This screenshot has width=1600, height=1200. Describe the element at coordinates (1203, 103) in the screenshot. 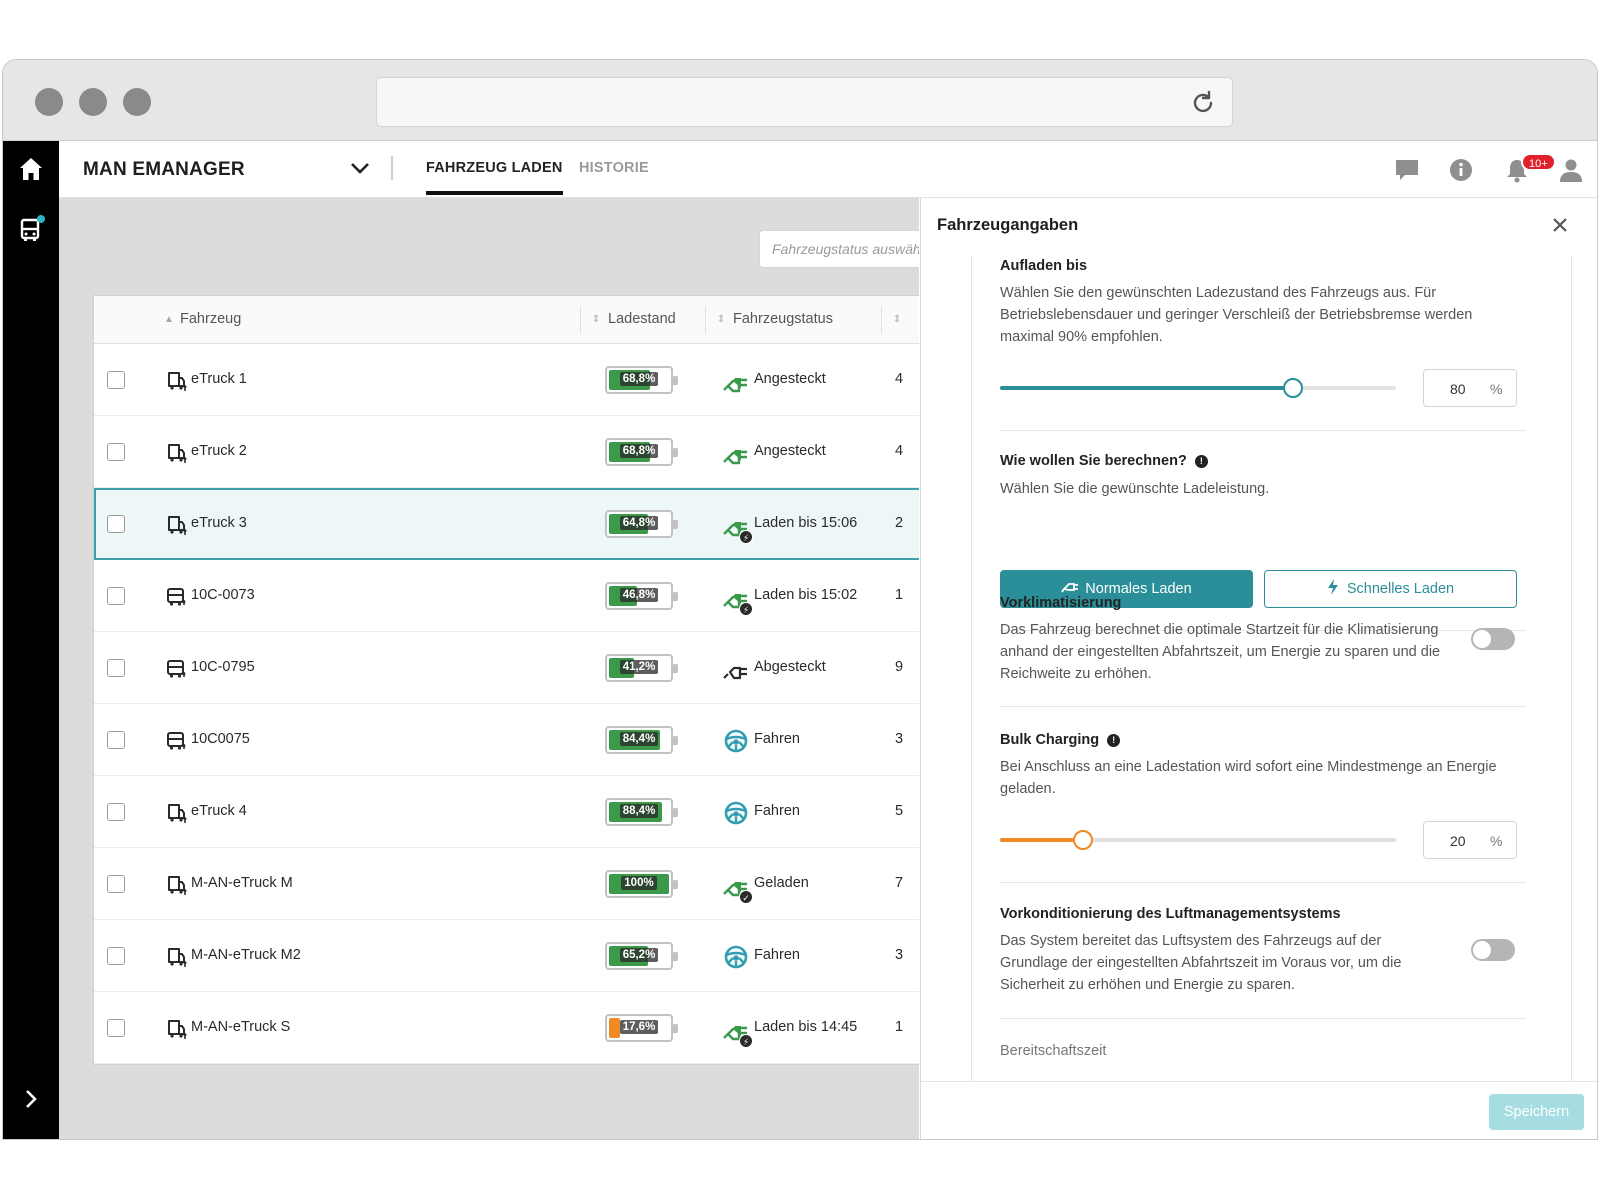

I see `reload-icon` at that location.